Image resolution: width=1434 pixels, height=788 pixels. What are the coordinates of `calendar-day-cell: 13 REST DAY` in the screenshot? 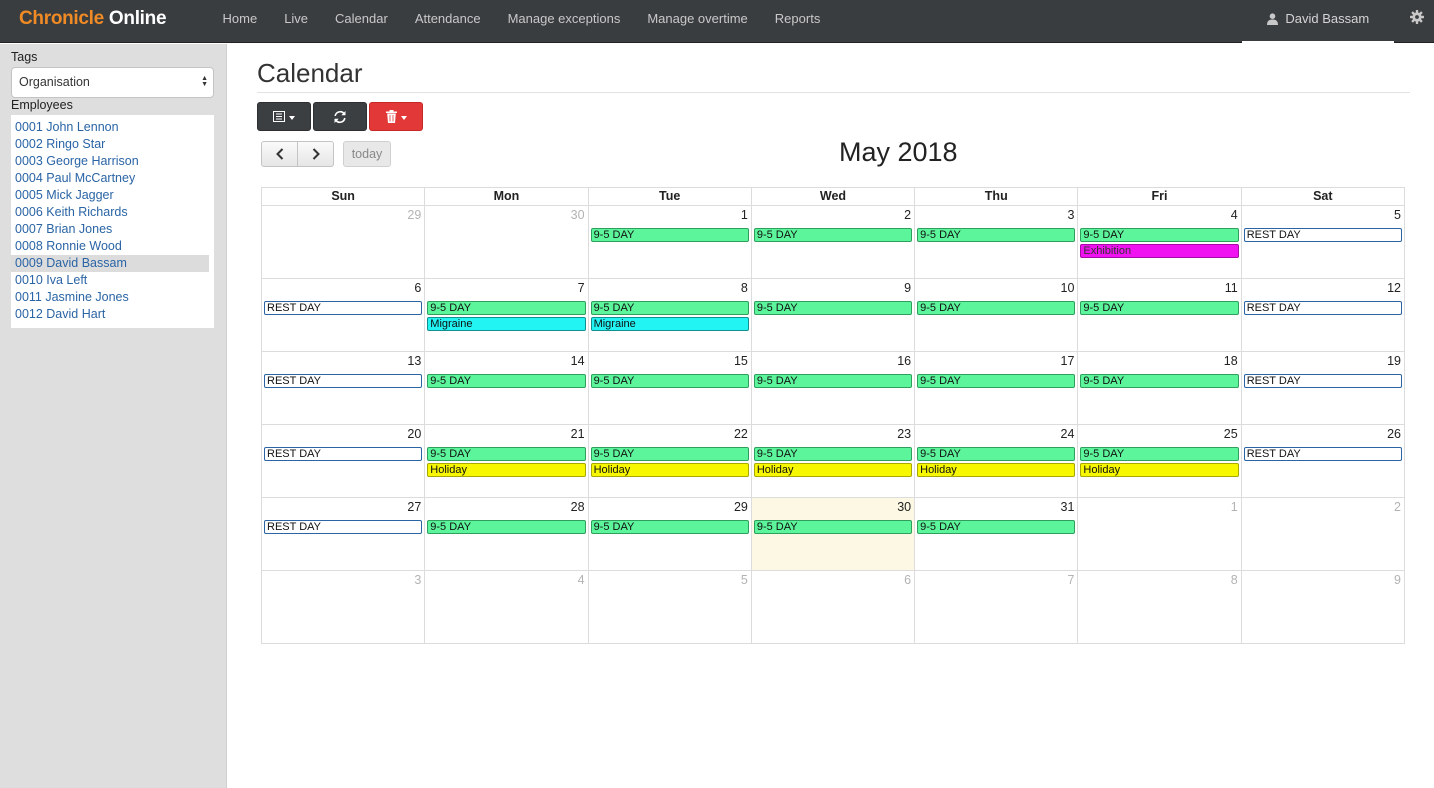 It's located at (344, 388).